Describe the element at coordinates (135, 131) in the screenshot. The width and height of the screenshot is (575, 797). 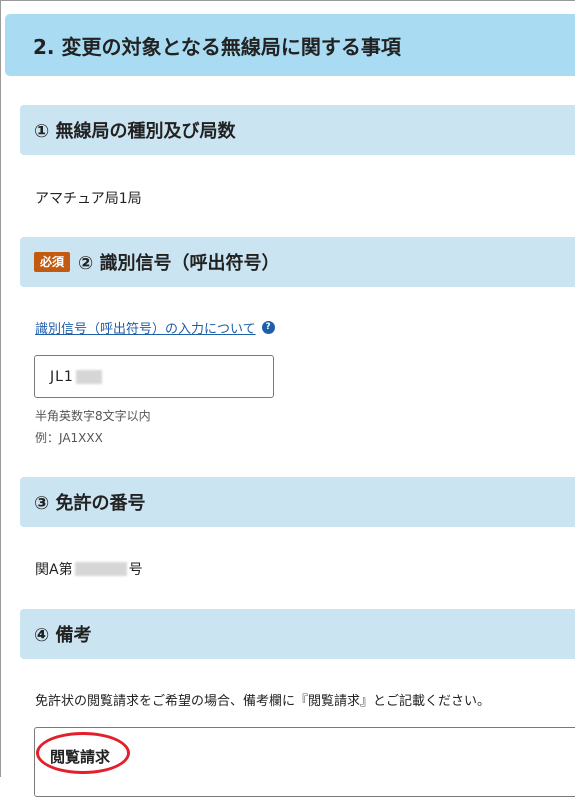
I see `section-title: ① 無線局の種別及び局数` at that location.